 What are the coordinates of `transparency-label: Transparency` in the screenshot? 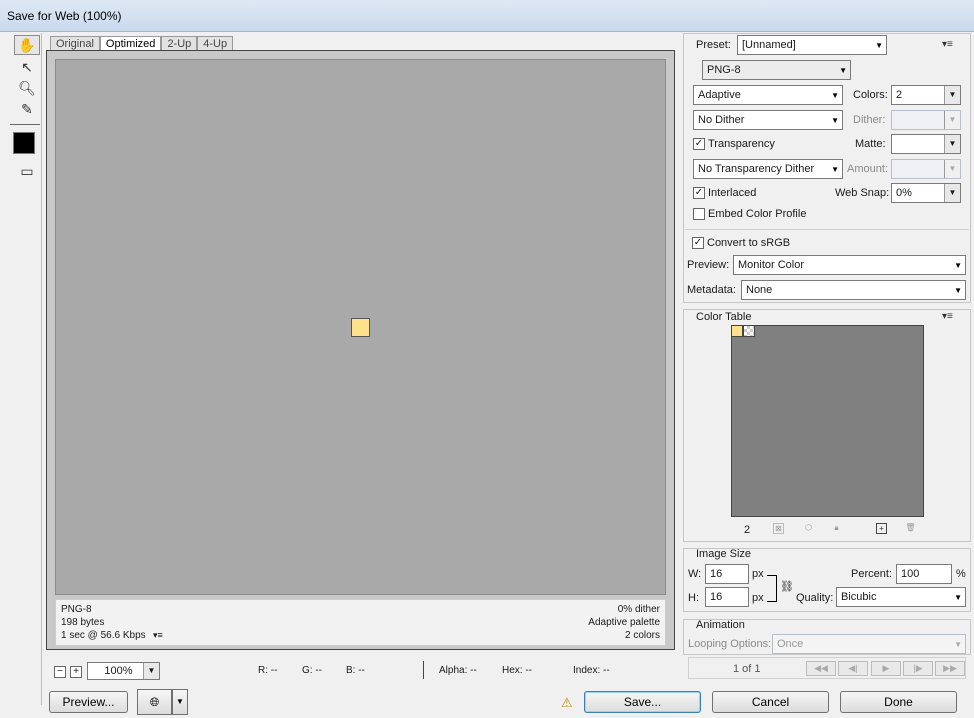 It's located at (741, 144).